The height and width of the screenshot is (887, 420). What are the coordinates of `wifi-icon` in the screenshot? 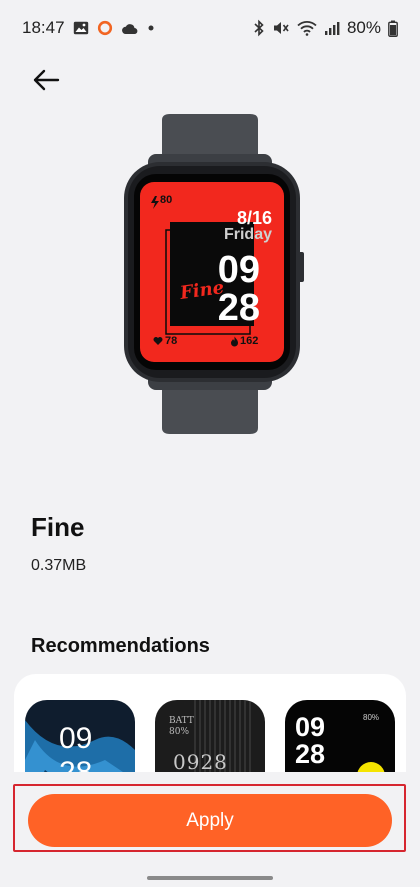 It's located at (307, 28).